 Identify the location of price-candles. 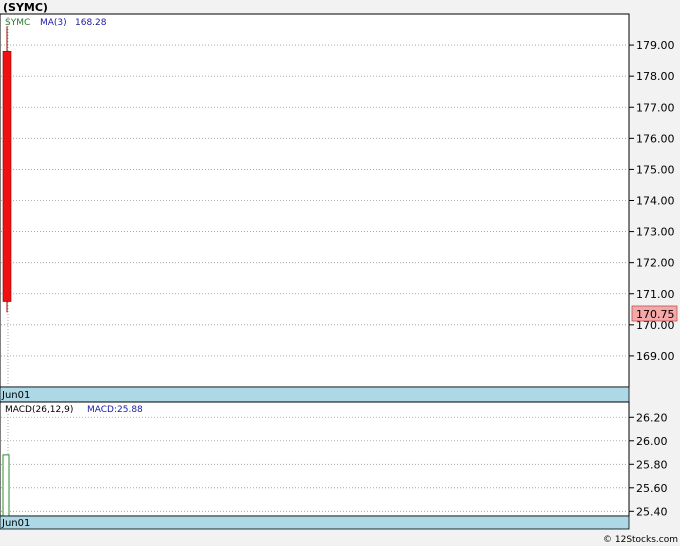
(7, 169).